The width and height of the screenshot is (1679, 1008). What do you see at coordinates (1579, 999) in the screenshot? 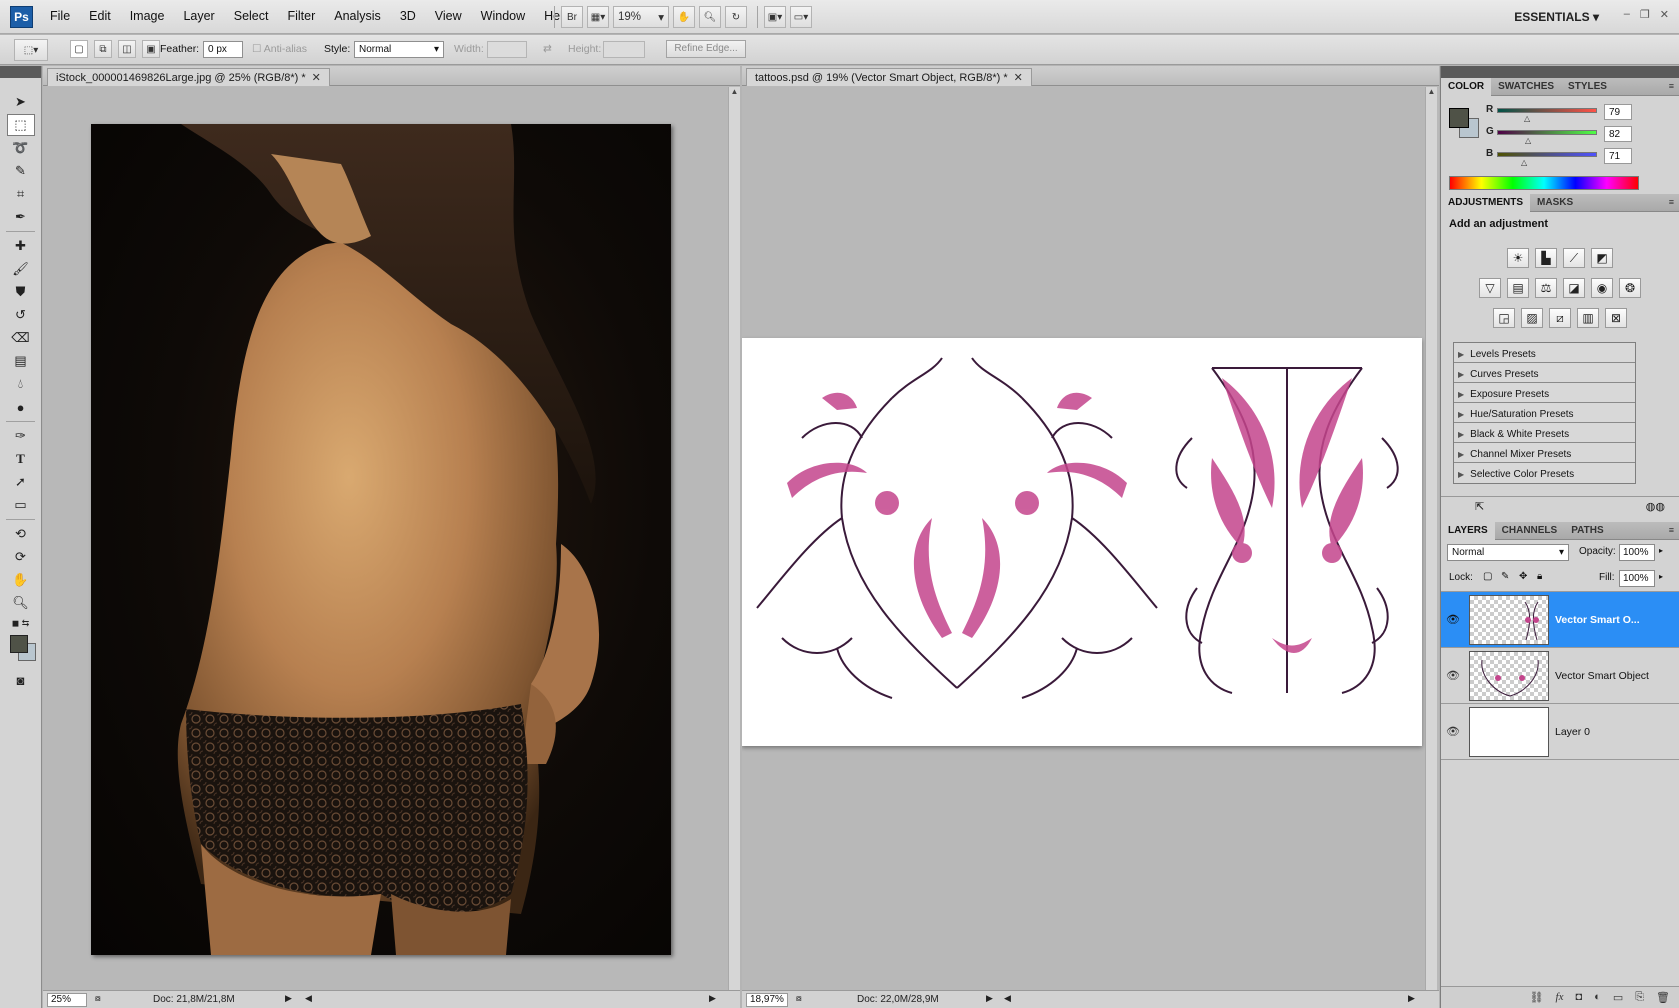
I see `add-mask-icon: ◘` at bounding box center [1579, 999].